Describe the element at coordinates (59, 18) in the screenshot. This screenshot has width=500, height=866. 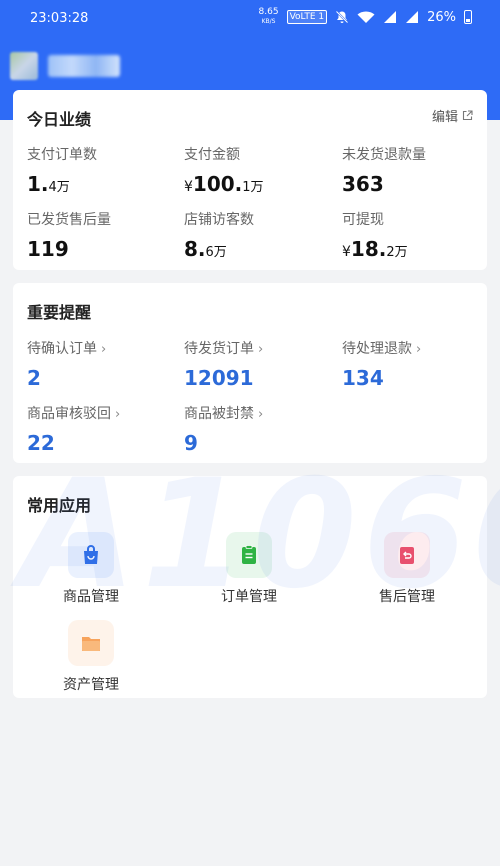
I see `status-time: 23:03:28` at that location.